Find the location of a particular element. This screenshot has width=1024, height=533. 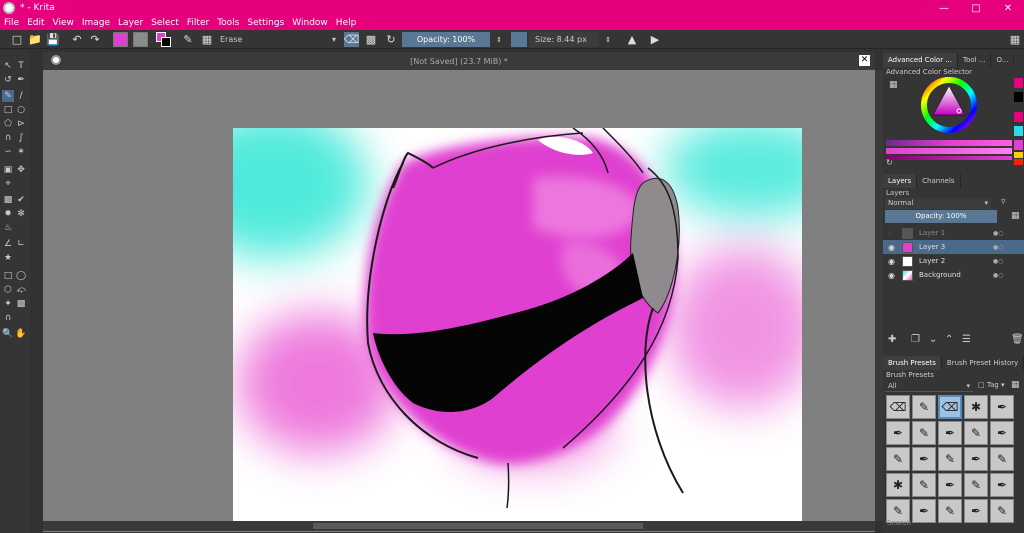

fill-tool-icon: ♨ is located at coordinates (8, 228).